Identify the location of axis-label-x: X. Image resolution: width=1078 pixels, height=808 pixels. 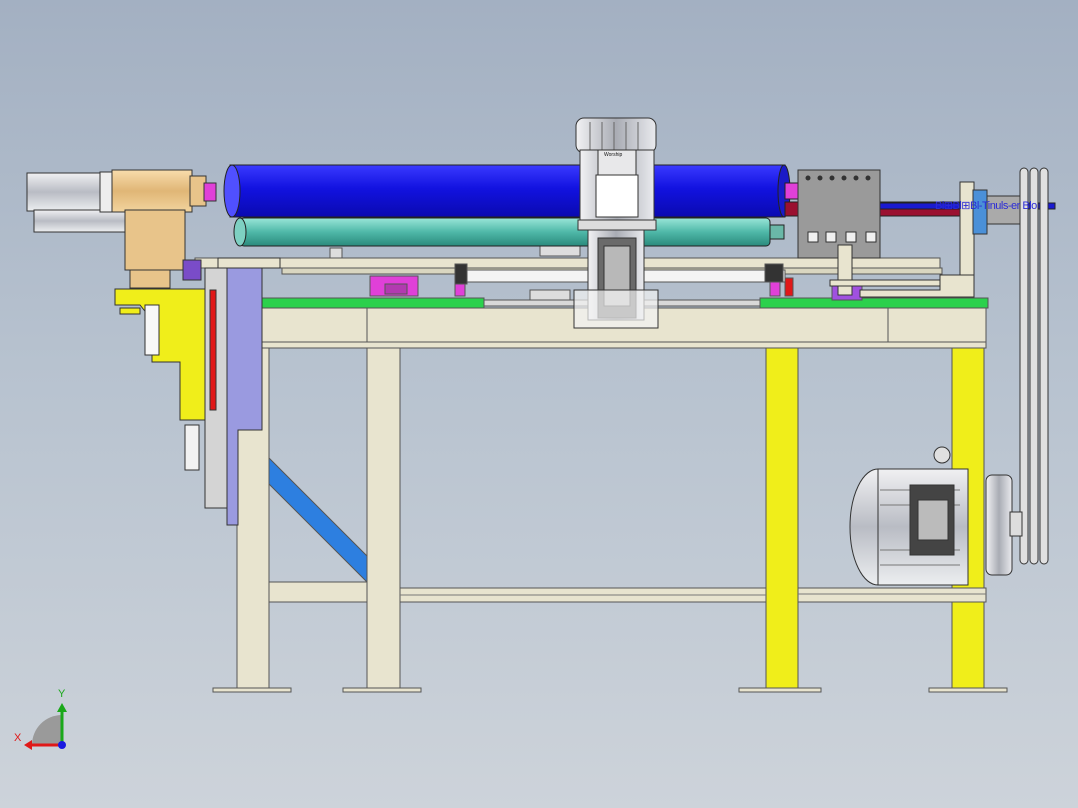
(18, 738).